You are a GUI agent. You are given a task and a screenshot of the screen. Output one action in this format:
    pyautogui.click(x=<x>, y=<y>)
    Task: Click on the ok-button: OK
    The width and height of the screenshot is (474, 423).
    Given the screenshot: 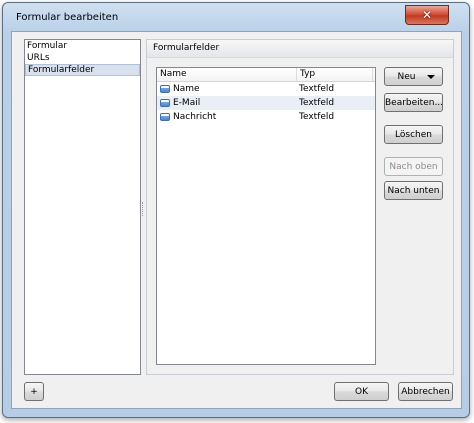 What is the action you would take?
    pyautogui.click(x=361, y=391)
    